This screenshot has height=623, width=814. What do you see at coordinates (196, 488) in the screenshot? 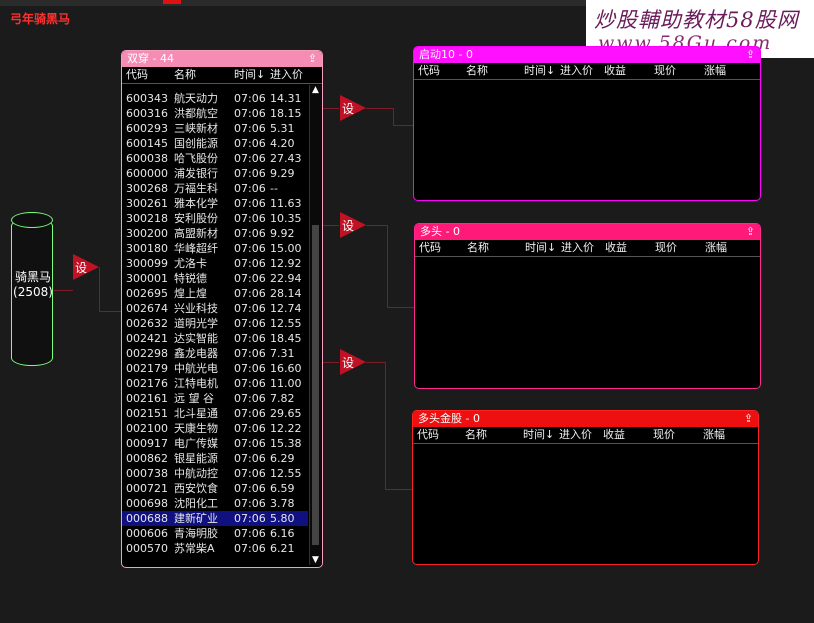
I see `cell-name: 西安饮食` at bounding box center [196, 488].